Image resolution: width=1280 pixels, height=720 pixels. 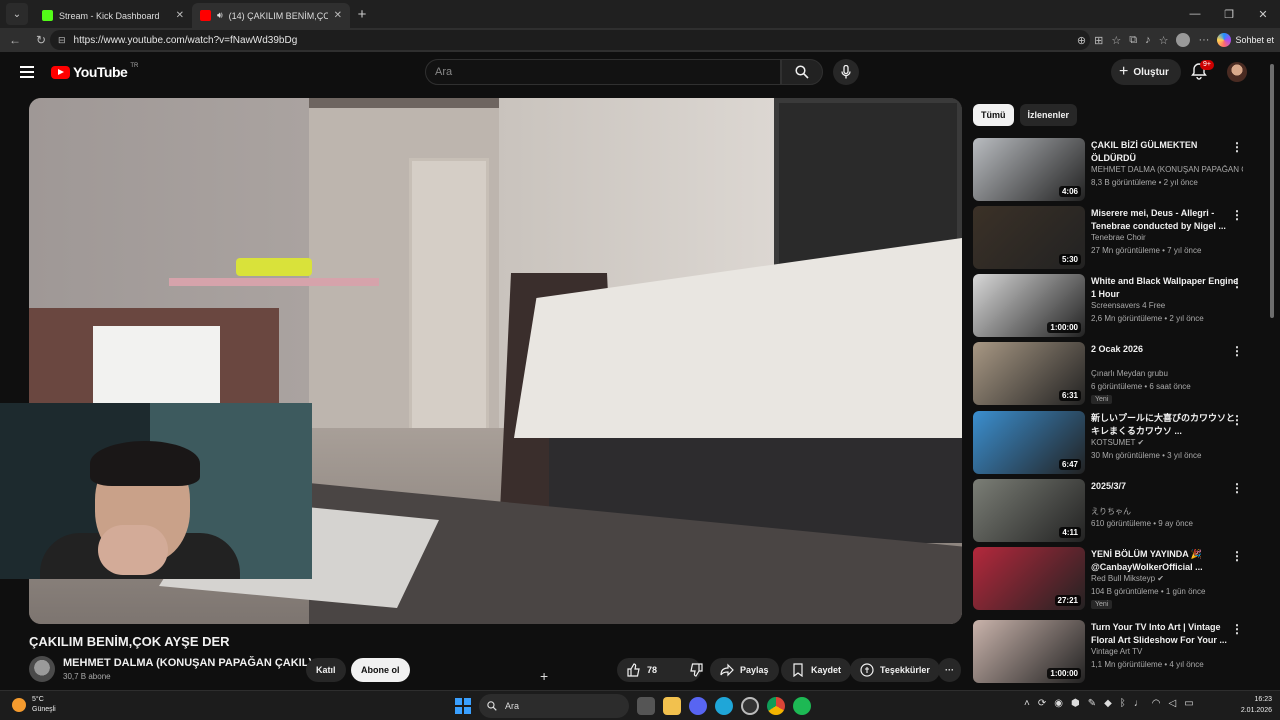 What do you see at coordinates (1272, 191) in the screenshot?
I see `scrollbar` at bounding box center [1272, 191].